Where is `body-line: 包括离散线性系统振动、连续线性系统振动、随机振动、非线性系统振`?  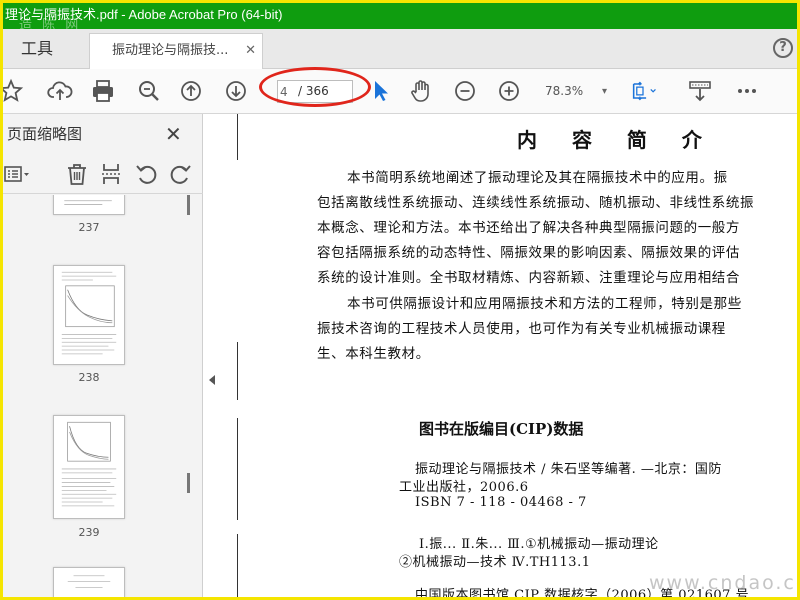 body-line: 包括离散线性系统振动、连续线性系统振动、随机振动、非线性系统振 is located at coordinates (536, 203).